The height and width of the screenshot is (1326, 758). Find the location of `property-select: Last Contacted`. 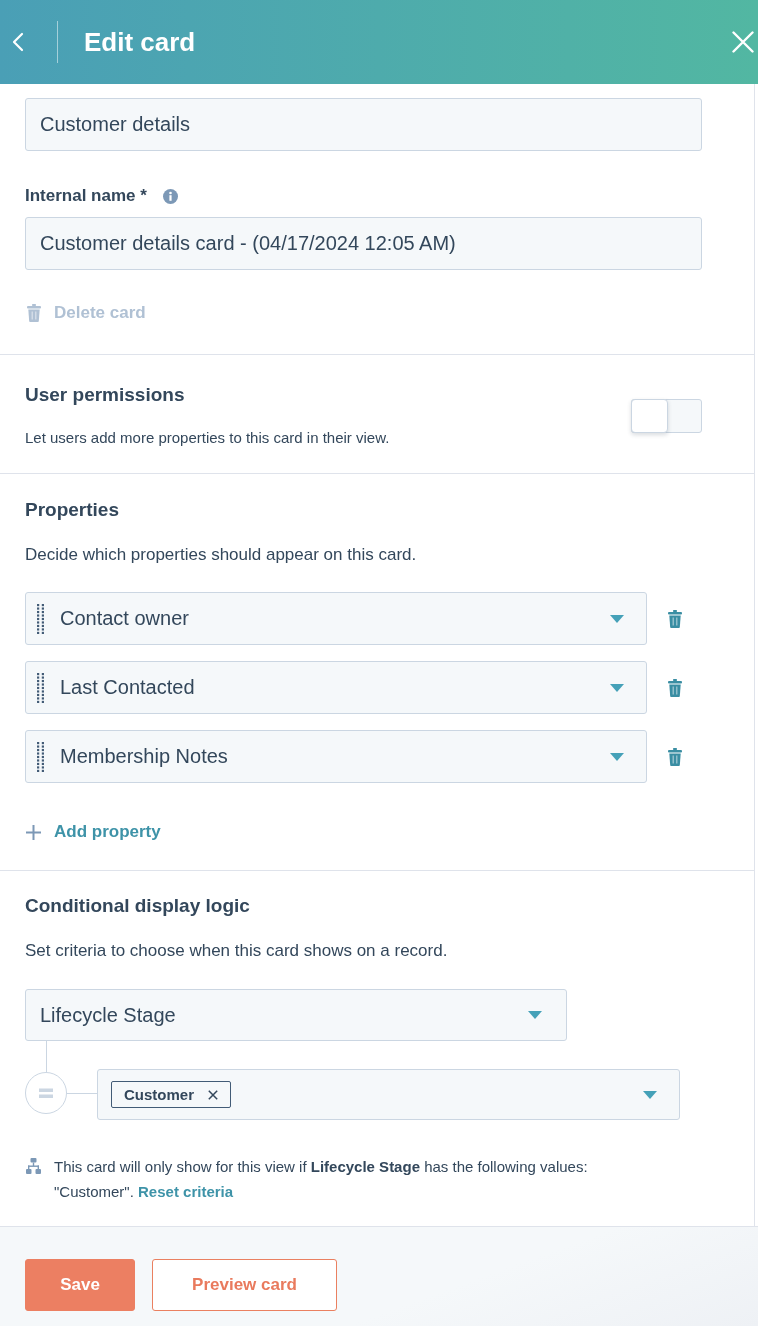

property-select: Last Contacted is located at coordinates (336, 687).